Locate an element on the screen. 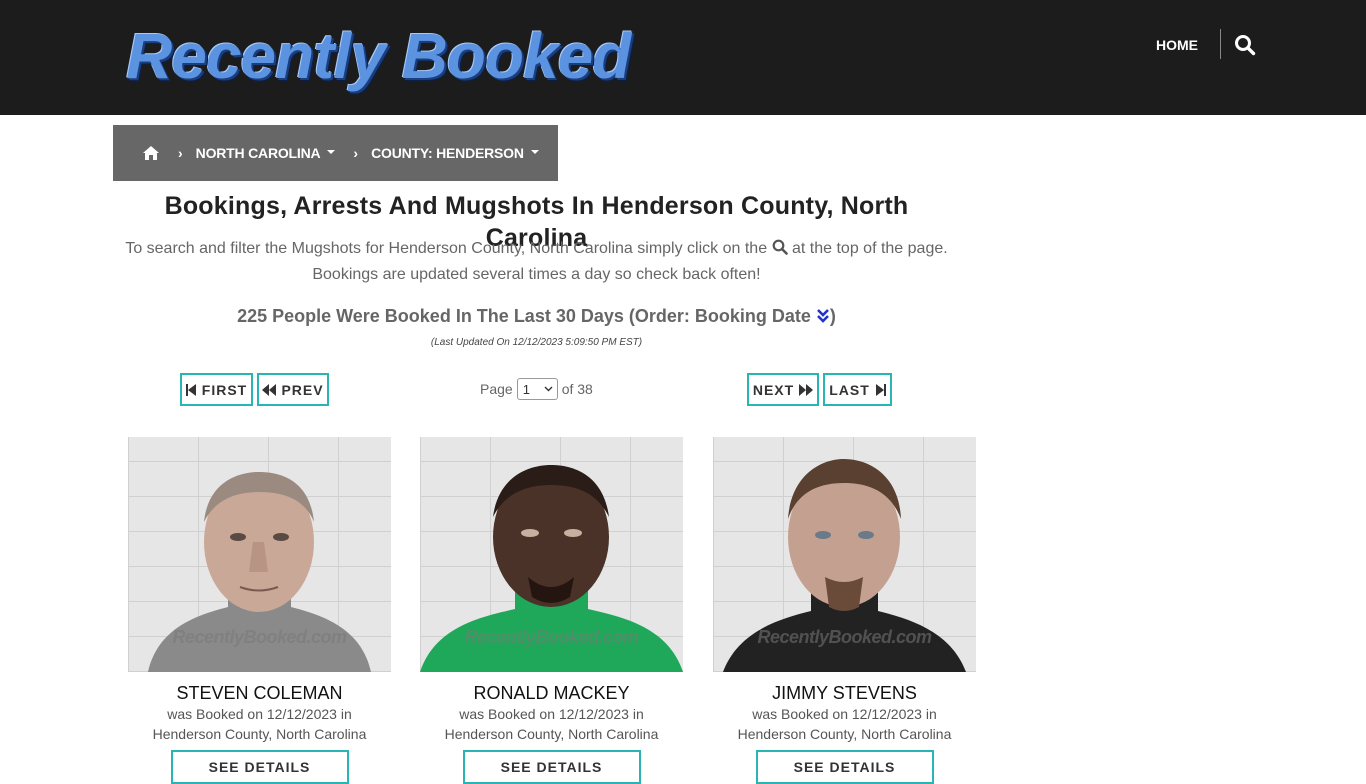 The width and height of the screenshot is (1366, 784). page-select: 1 is located at coordinates (537, 389).